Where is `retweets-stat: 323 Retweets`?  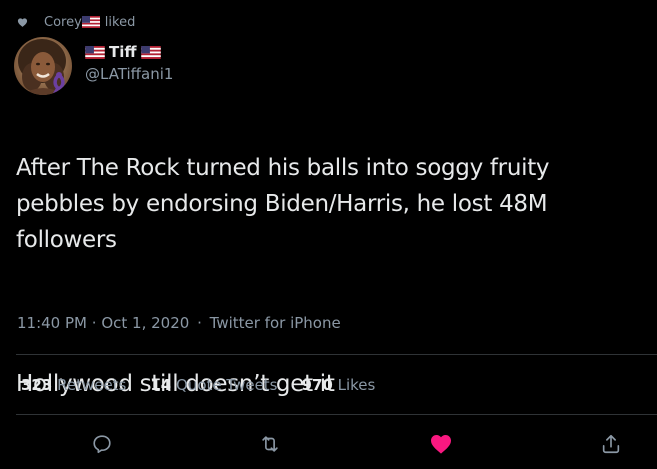 retweets-stat: 323 Retweets is located at coordinates (73, 385).